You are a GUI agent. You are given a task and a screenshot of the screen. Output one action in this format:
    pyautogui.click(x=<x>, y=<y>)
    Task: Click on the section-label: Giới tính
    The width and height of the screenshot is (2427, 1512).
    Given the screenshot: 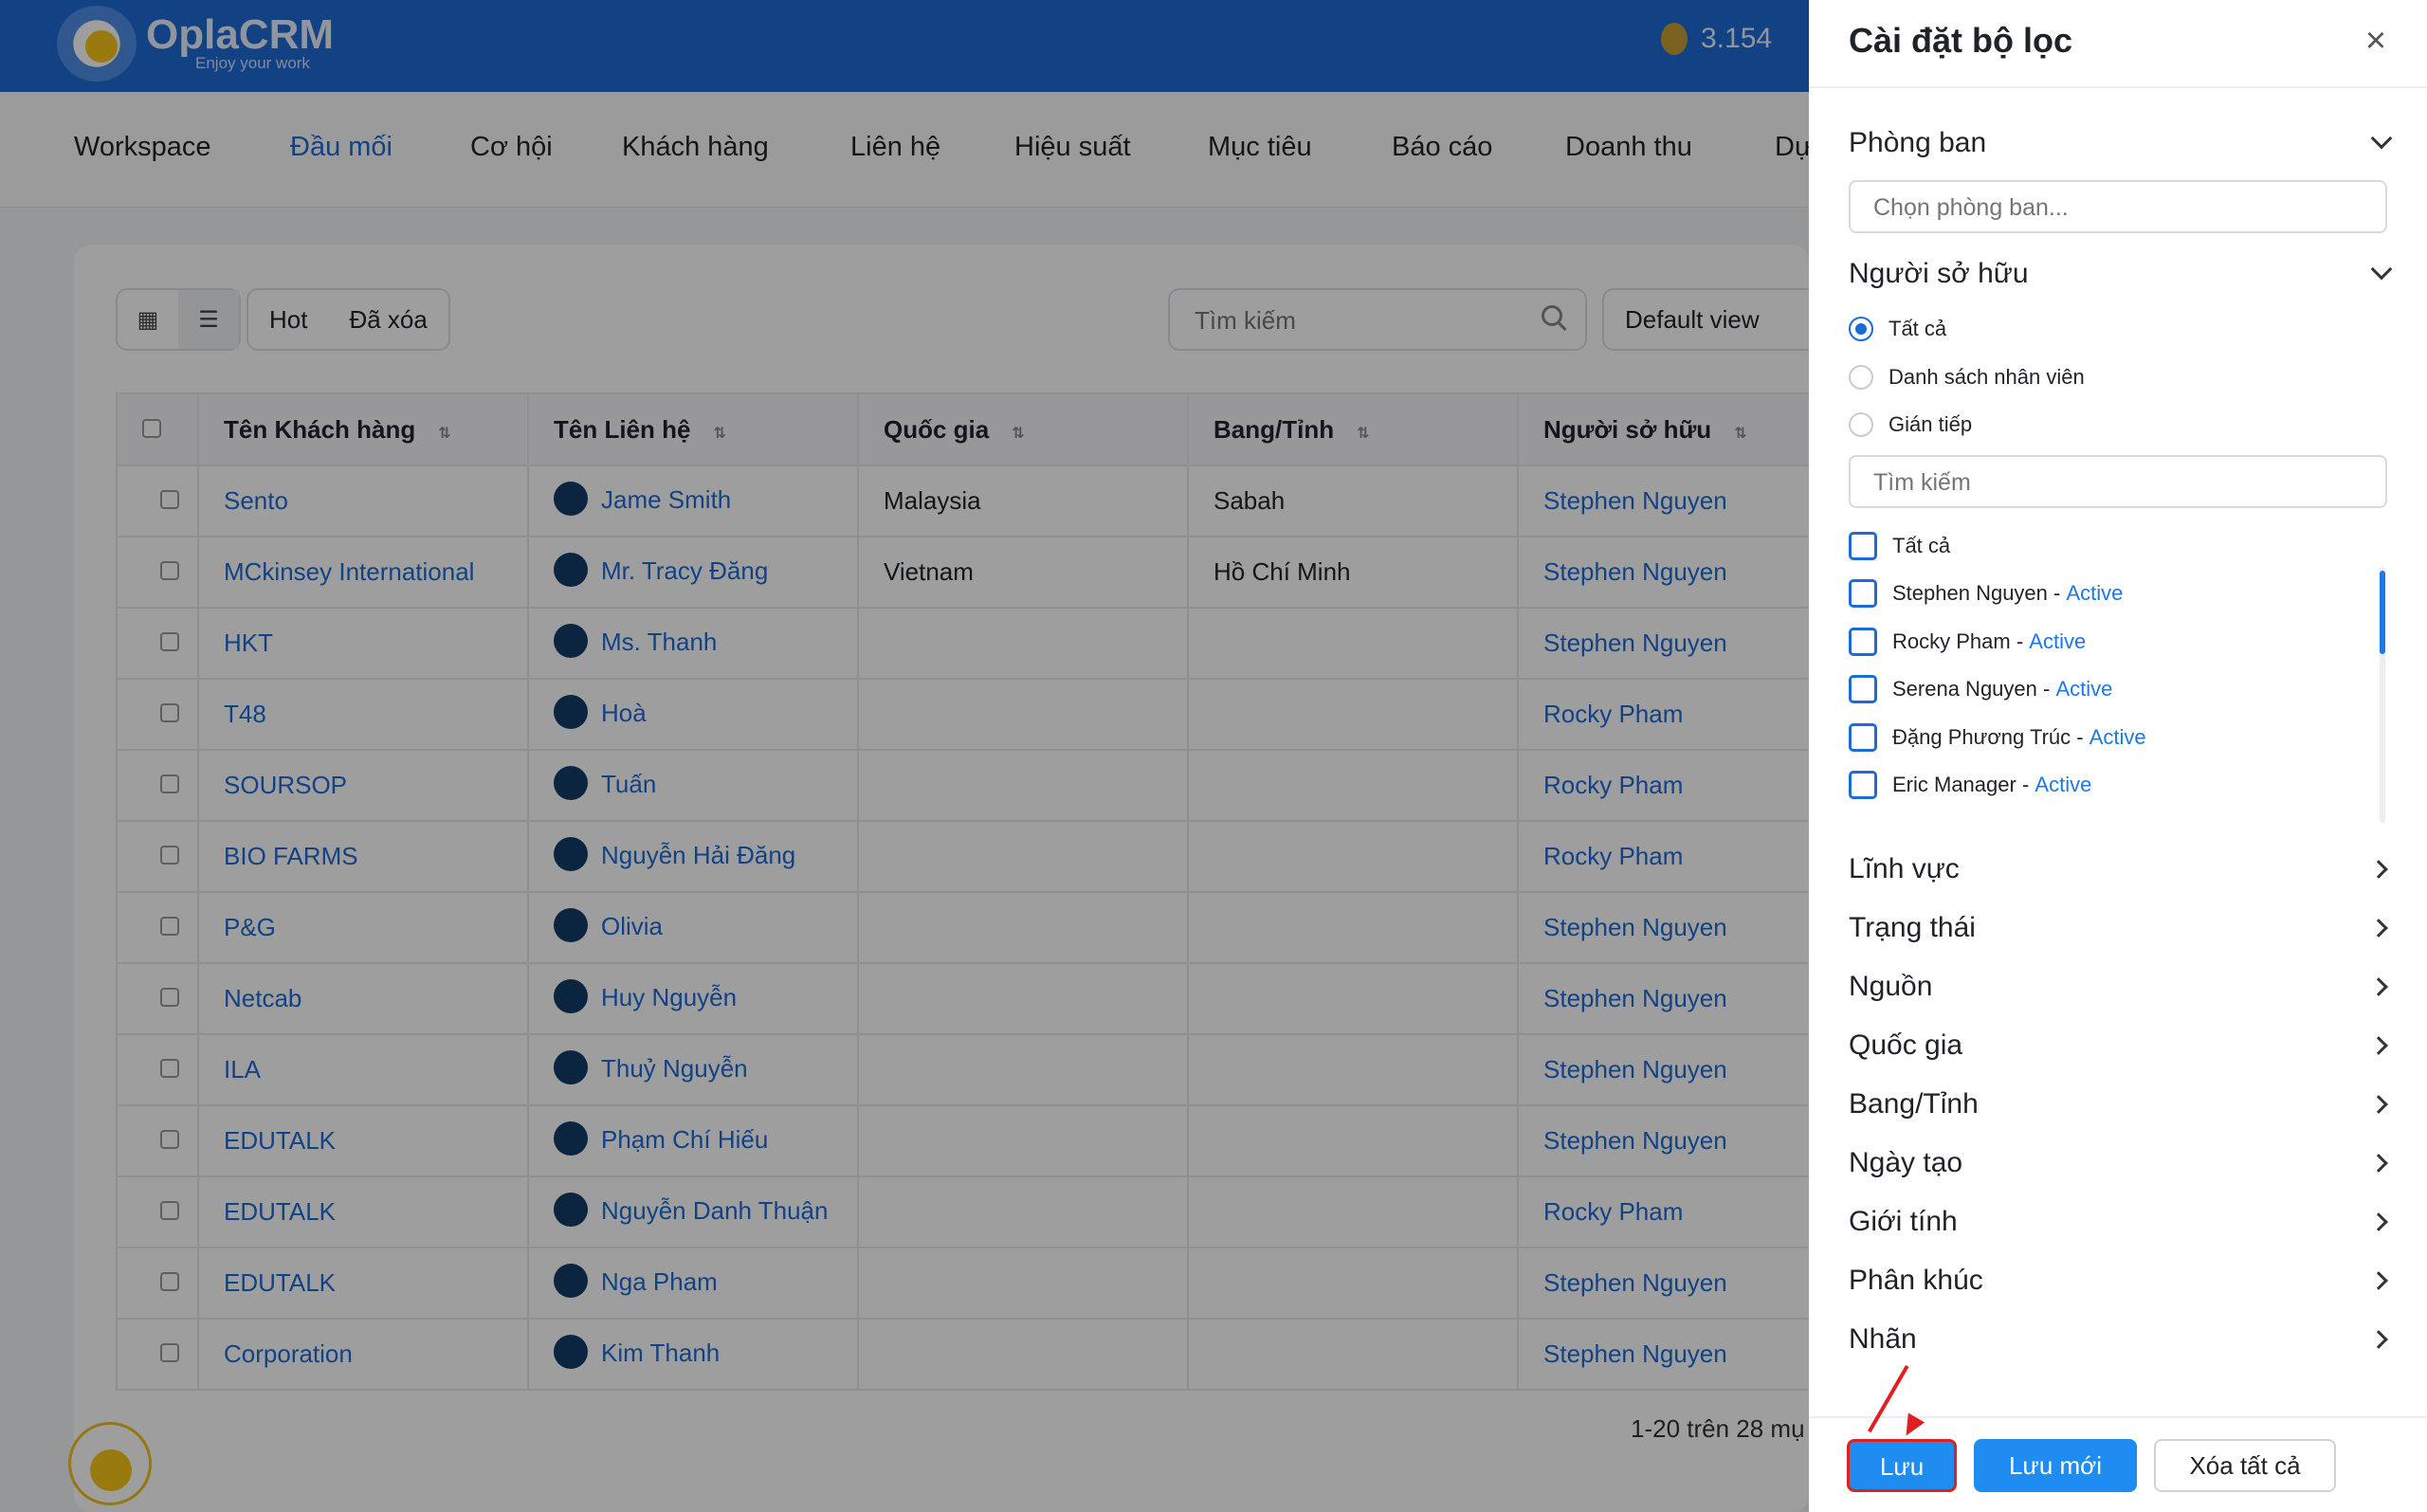 What is the action you would take?
    pyautogui.click(x=1903, y=1222)
    